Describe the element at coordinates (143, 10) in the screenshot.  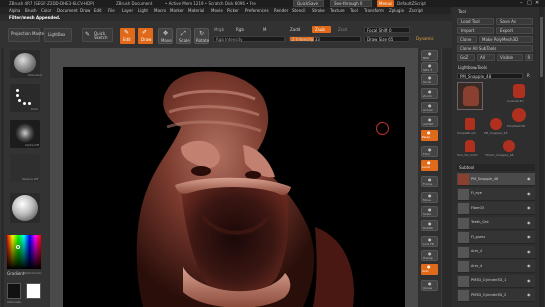
I see `menu-item-light: Light` at that location.